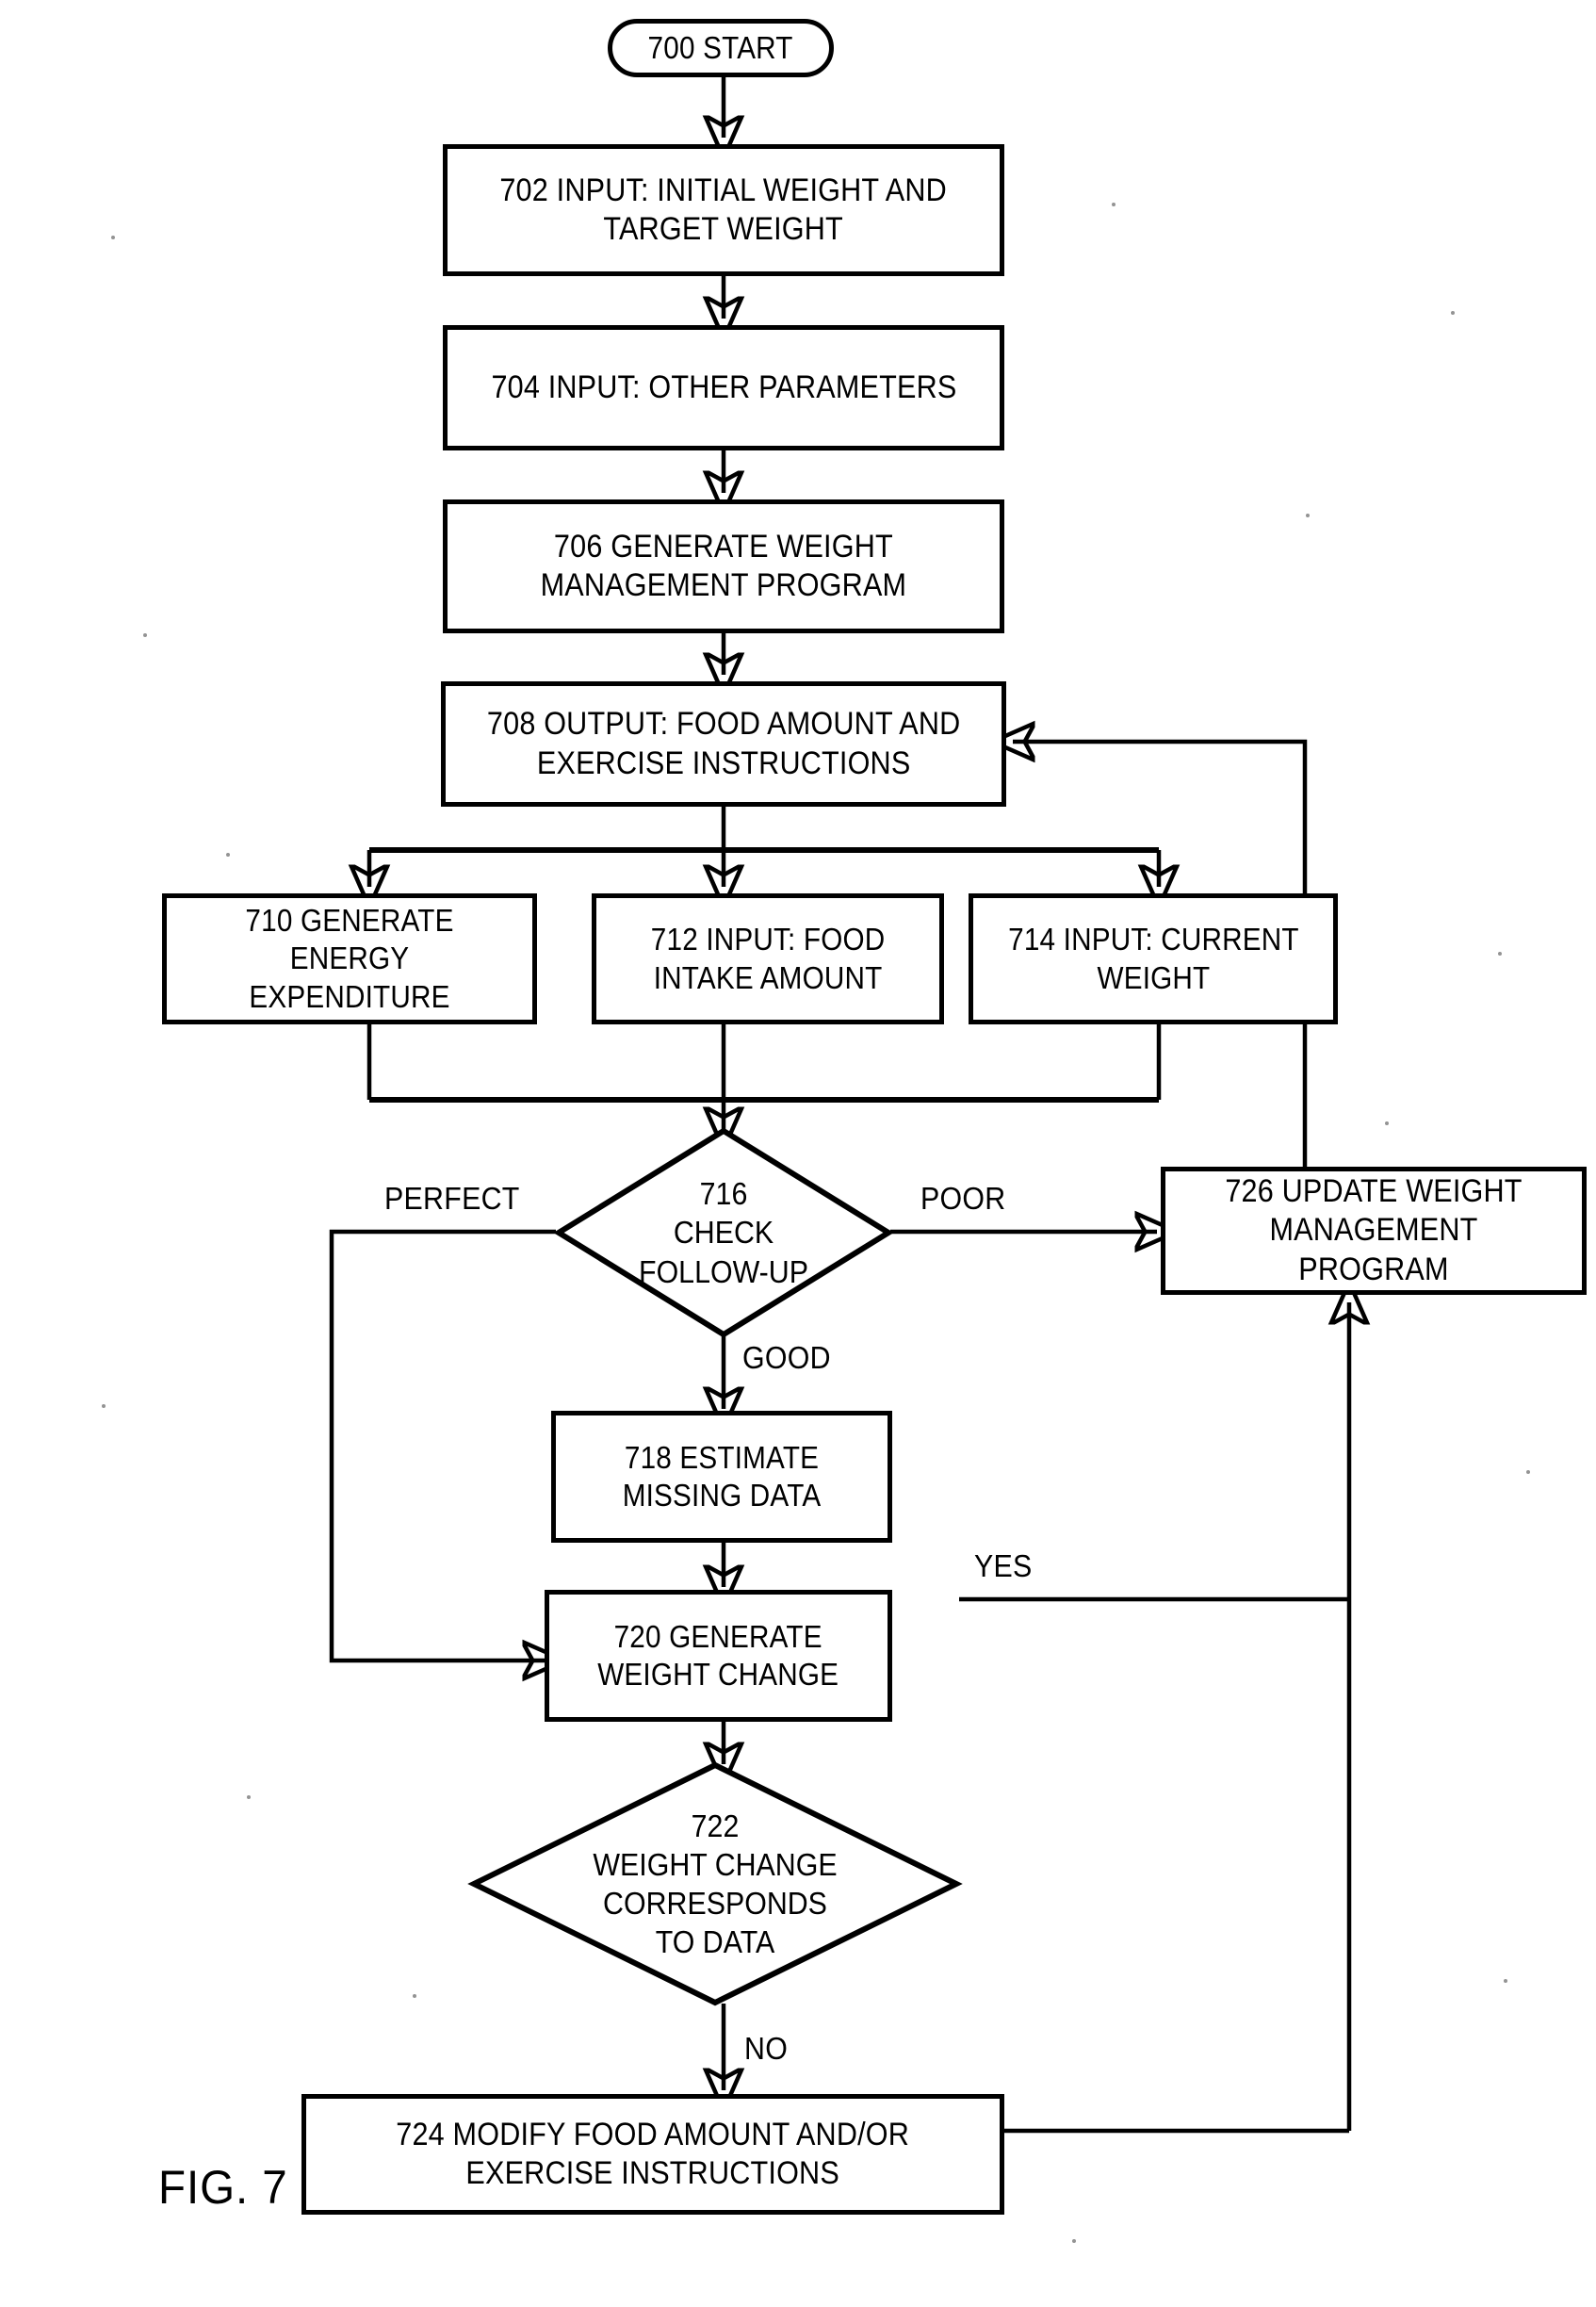  I want to click on edge-label-no: NO, so click(766, 2048).